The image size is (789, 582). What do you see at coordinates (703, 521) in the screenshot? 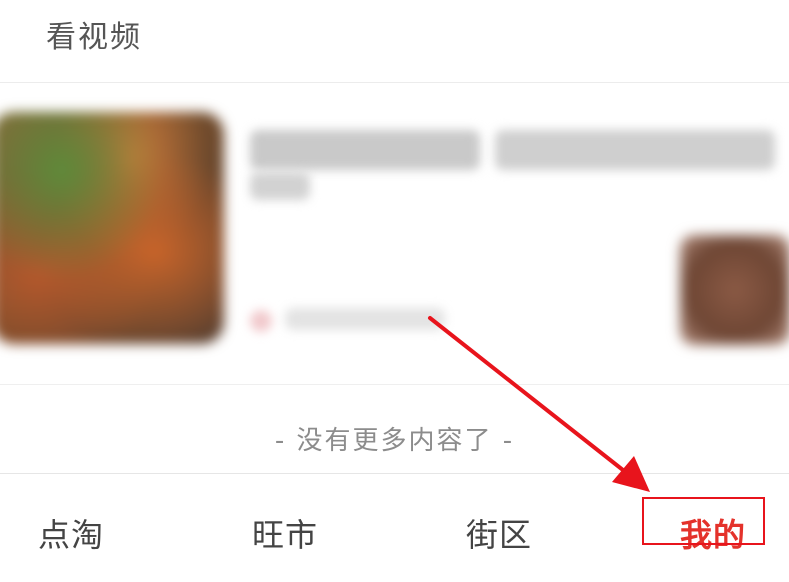
I see `highlight-box` at bounding box center [703, 521].